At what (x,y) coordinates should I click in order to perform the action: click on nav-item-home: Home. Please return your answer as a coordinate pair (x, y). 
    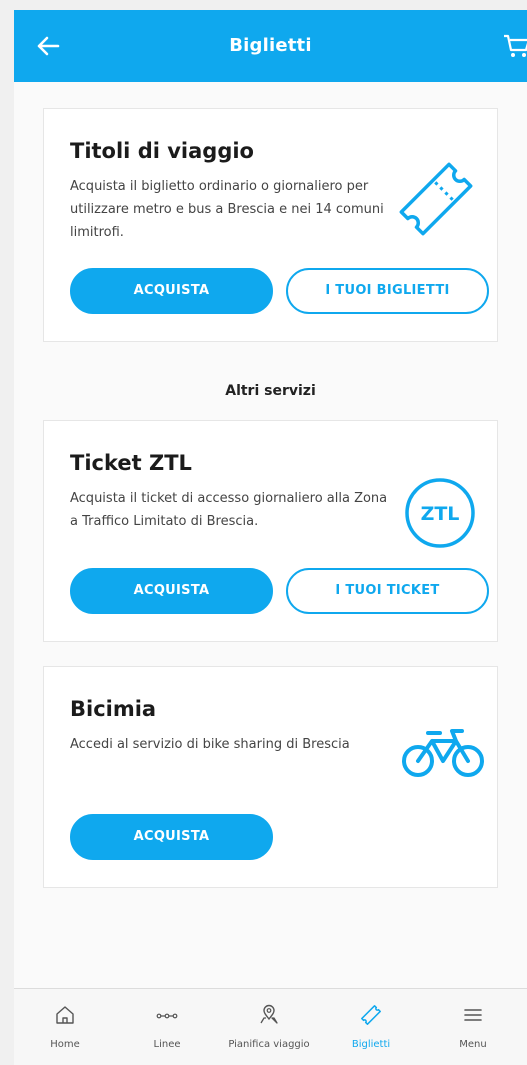
    Looking at the image, I should click on (65, 1027).